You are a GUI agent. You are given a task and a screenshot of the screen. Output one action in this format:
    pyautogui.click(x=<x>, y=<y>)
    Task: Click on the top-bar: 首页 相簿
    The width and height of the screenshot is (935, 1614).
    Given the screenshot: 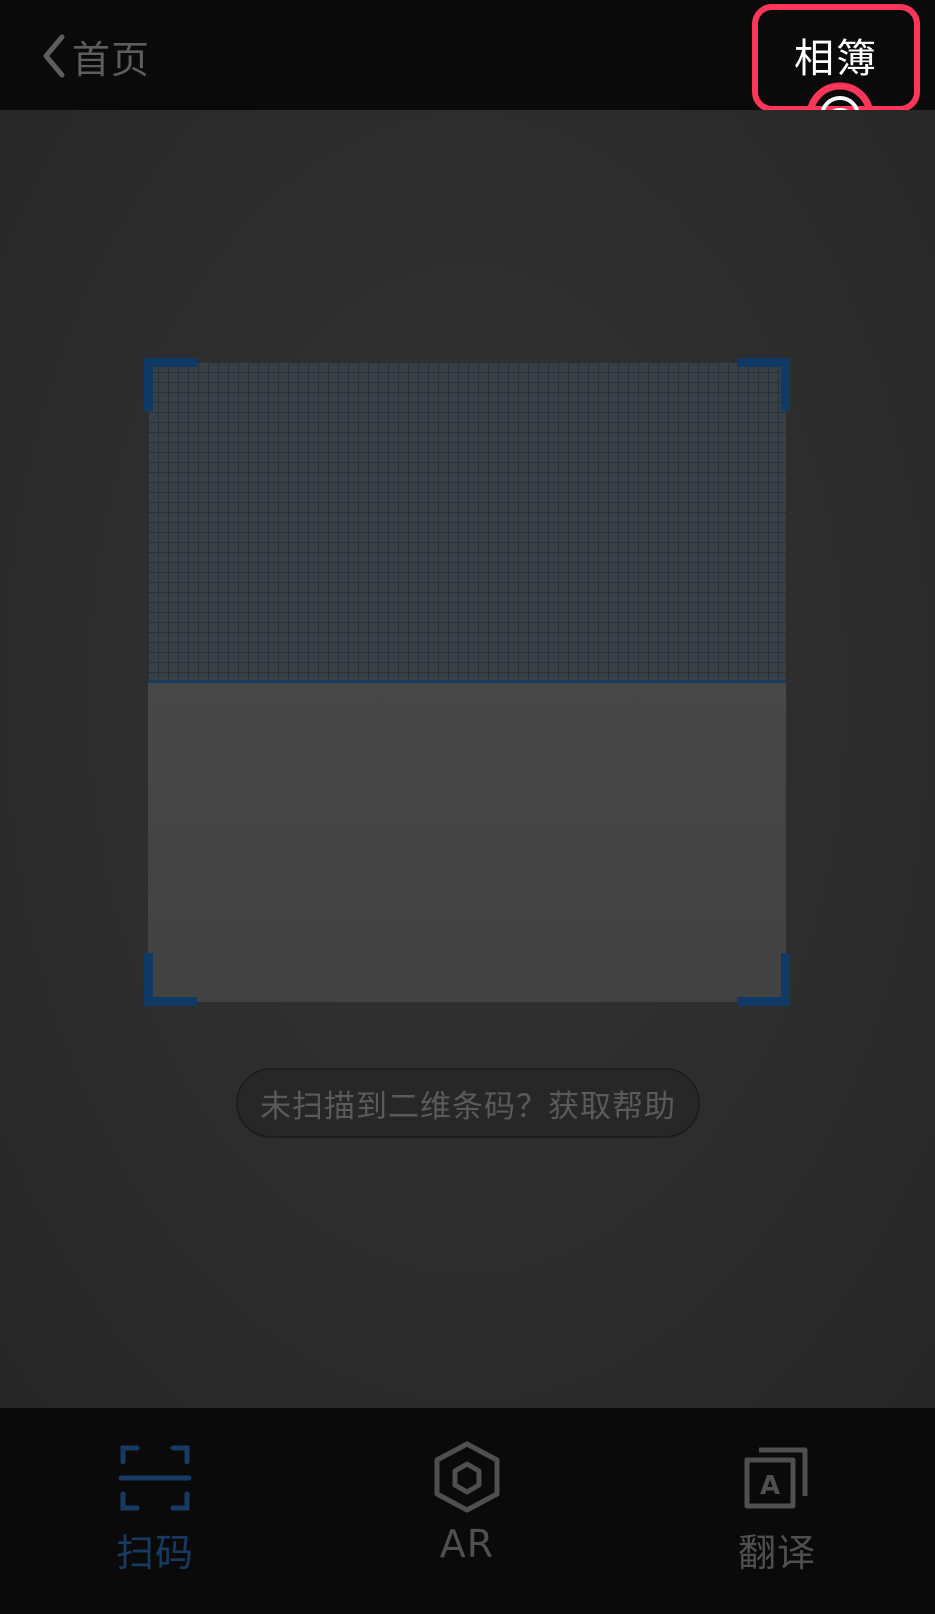 What is the action you would take?
    pyautogui.click(x=467, y=56)
    